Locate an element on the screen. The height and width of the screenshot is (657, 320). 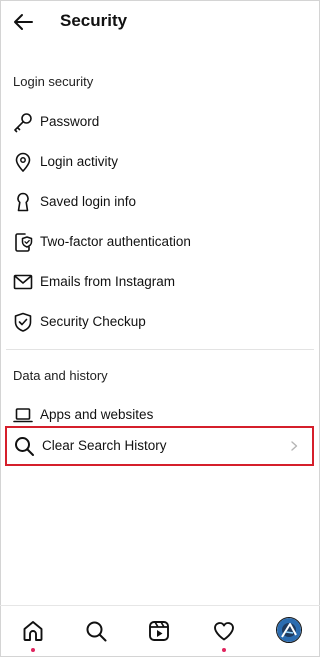
nav-search is located at coordinates (96, 631).